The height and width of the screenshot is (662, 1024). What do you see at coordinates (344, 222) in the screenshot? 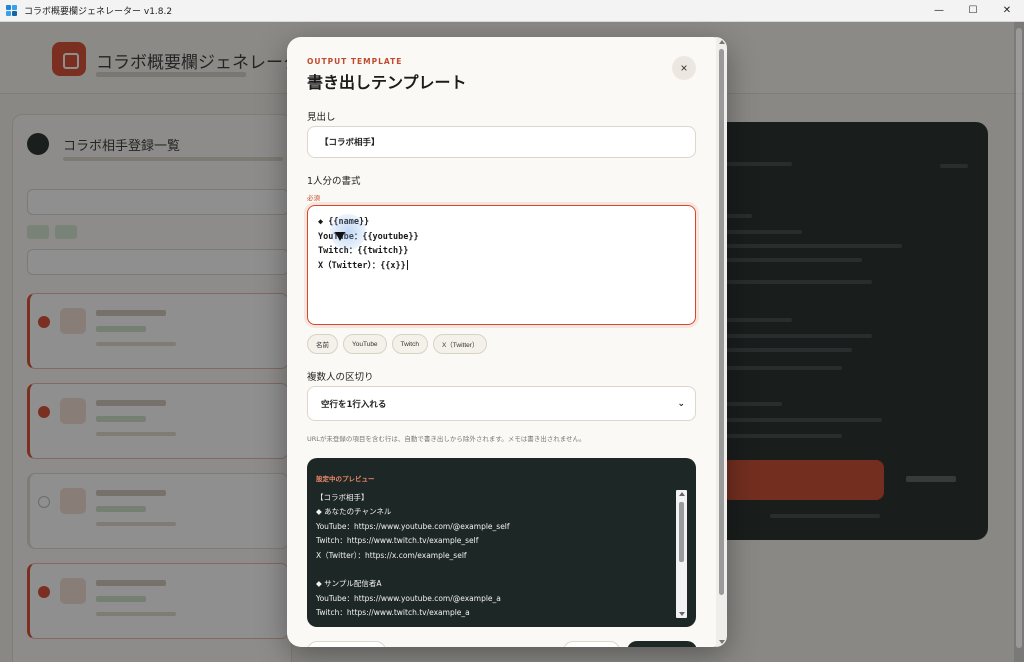
I see `template-line: ◆ {{name}}` at bounding box center [344, 222].